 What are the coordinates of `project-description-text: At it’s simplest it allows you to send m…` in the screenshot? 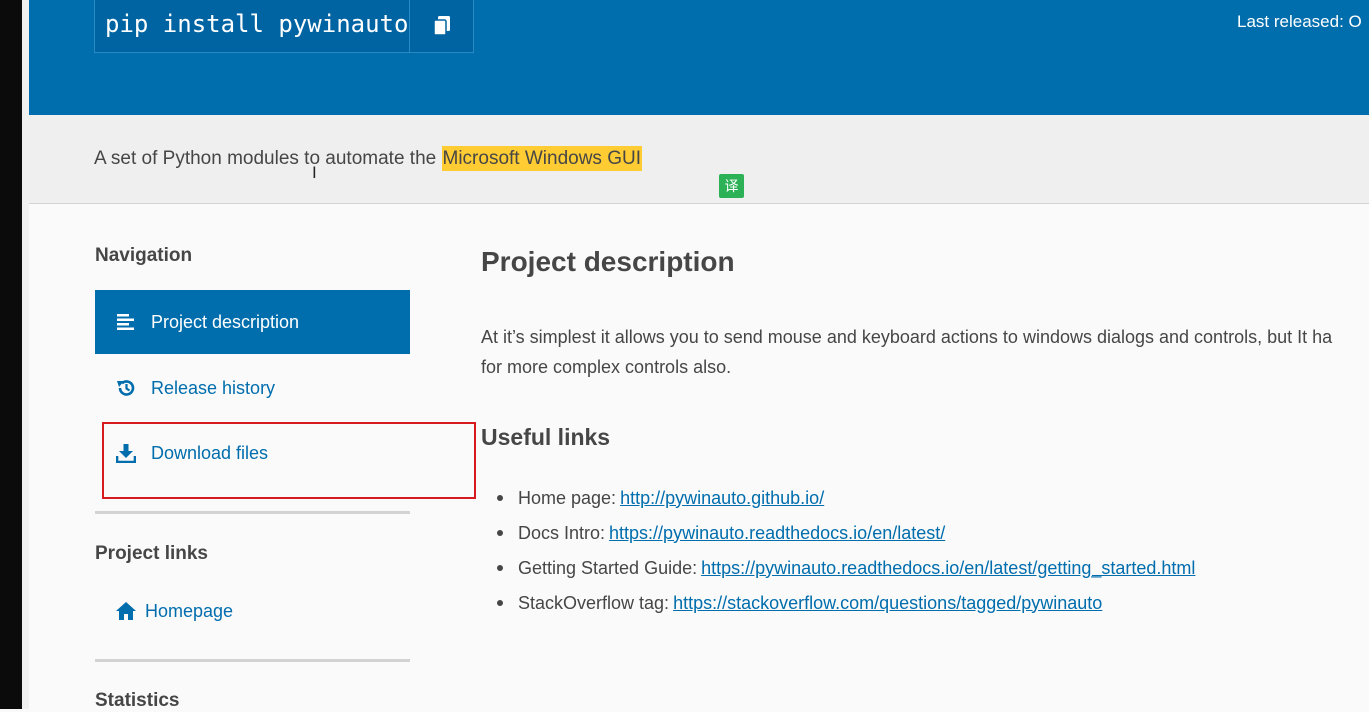 It's located at (925, 352).